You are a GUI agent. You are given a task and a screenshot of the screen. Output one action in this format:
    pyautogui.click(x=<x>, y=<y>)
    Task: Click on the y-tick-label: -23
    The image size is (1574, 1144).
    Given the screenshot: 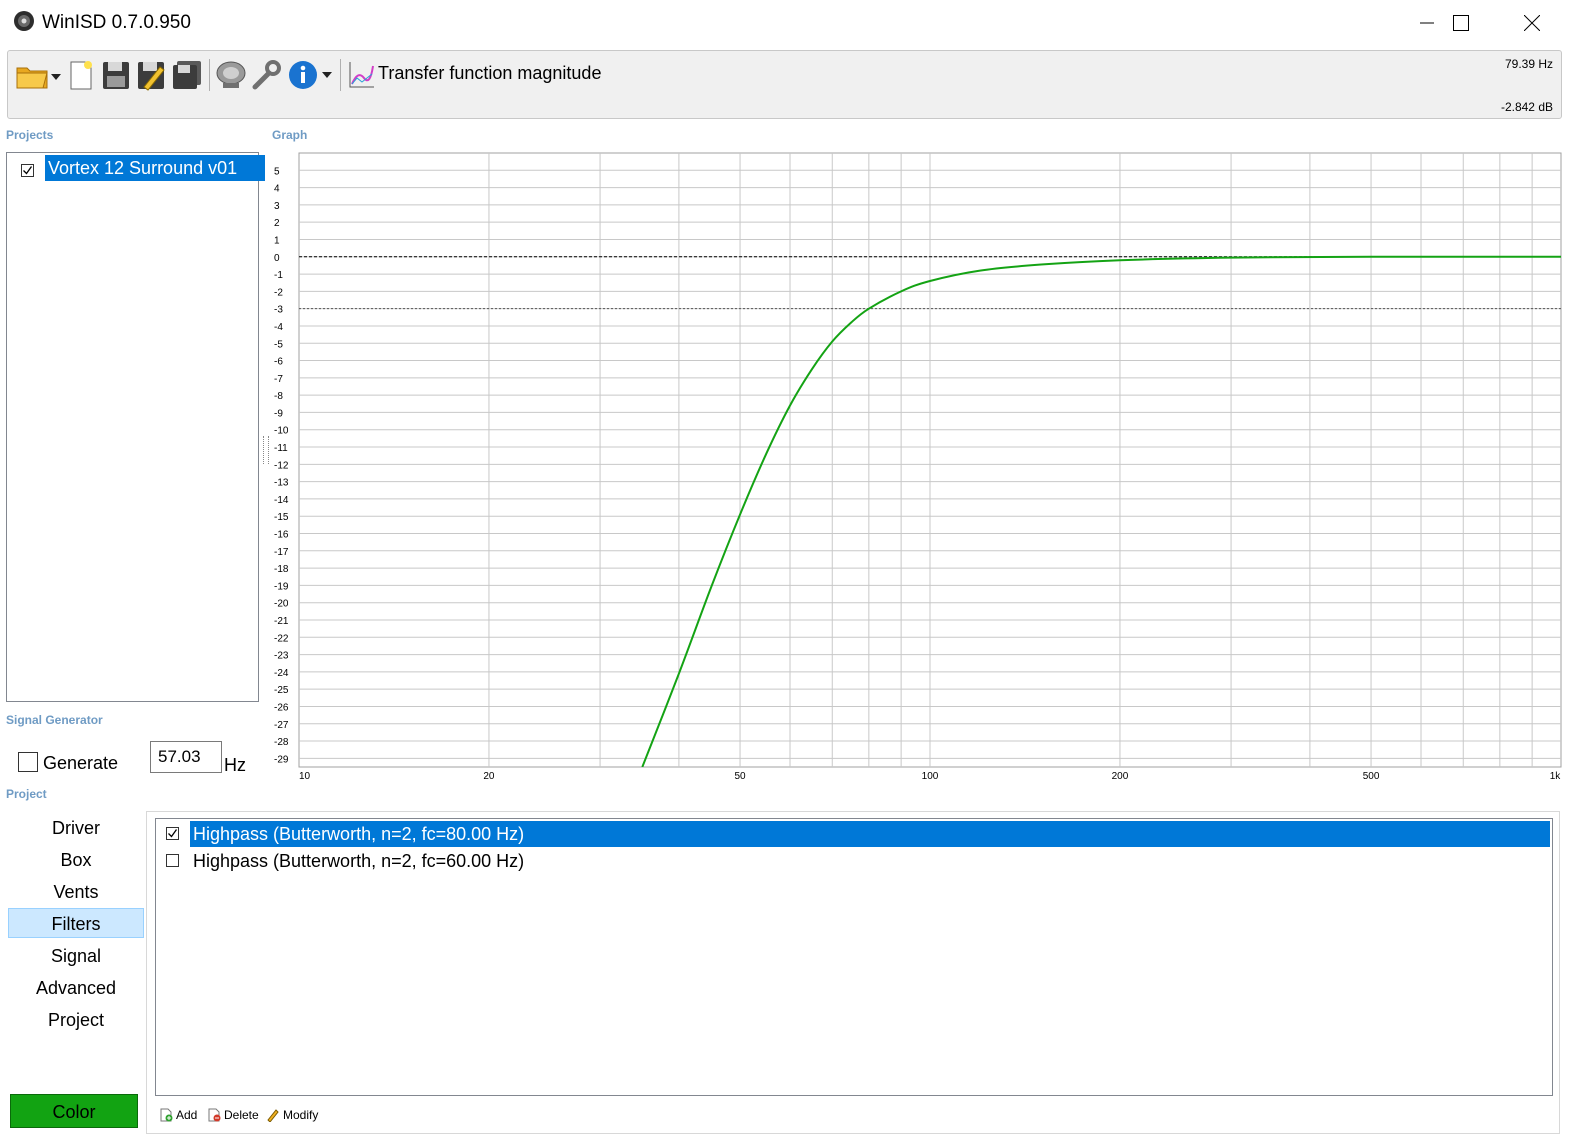 What is the action you would take?
    pyautogui.click(x=281, y=656)
    